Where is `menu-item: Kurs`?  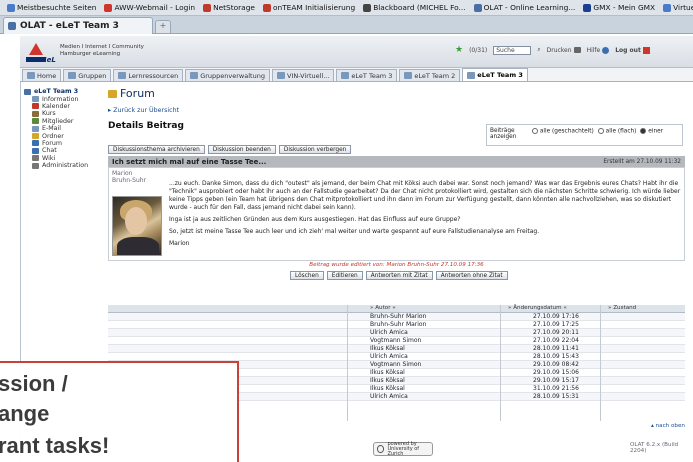 menu-item: Kurs is located at coordinates (62, 113).